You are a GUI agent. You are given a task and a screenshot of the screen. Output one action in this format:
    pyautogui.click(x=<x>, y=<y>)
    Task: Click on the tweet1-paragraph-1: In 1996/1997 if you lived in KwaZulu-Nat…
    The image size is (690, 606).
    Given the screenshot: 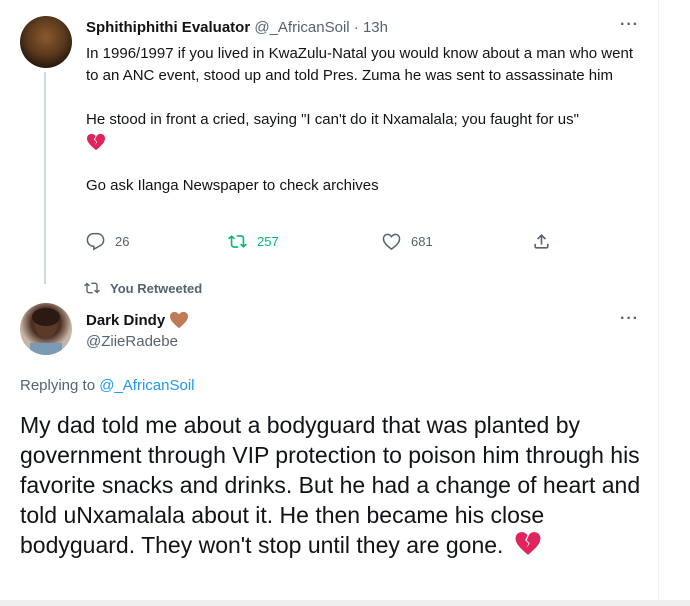 What is the action you would take?
    pyautogui.click(x=359, y=64)
    